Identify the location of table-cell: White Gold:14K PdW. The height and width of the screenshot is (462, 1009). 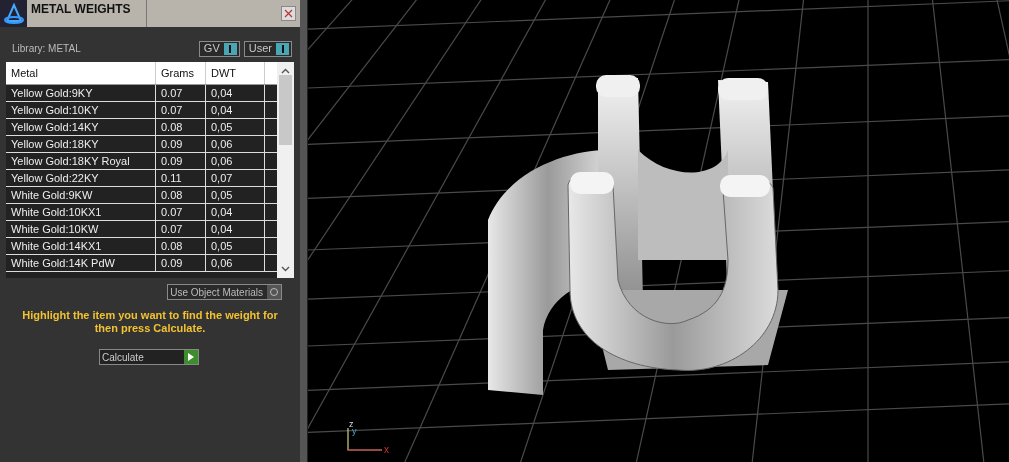
(81, 263).